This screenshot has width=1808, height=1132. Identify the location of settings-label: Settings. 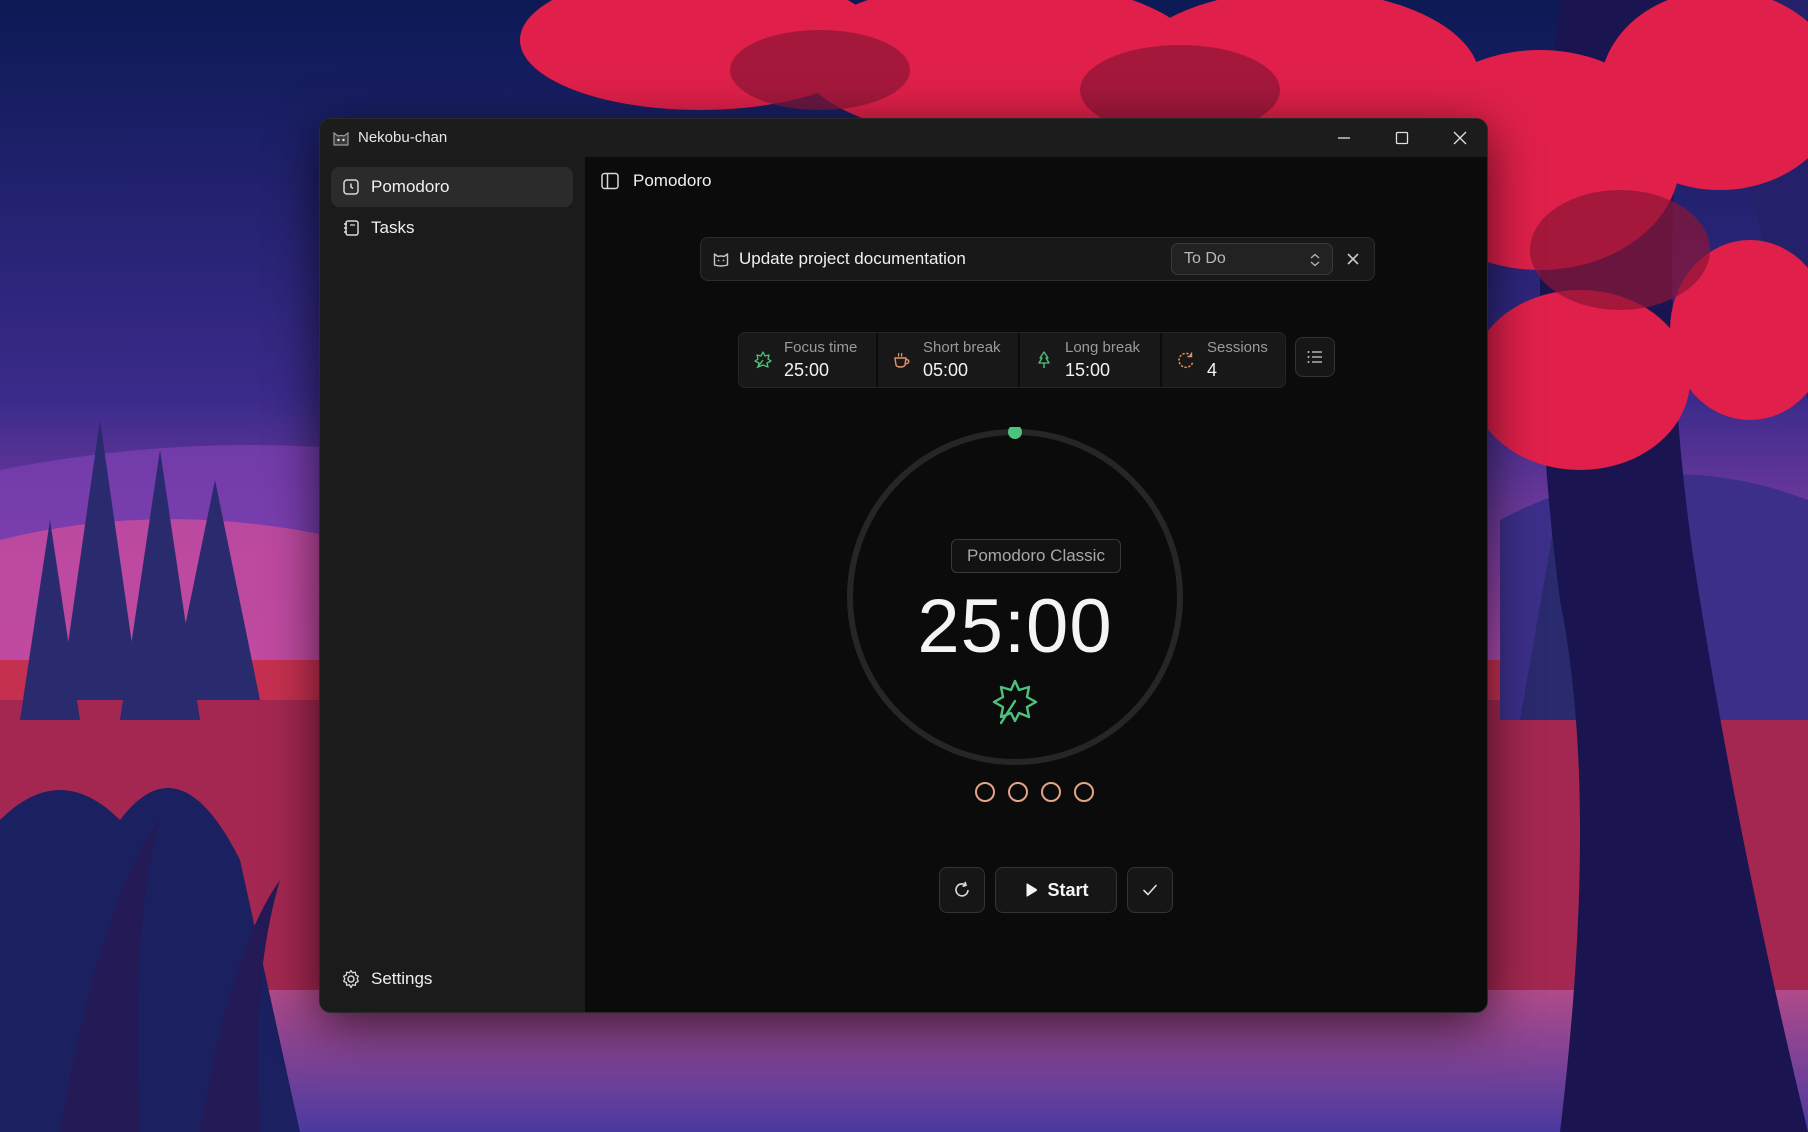
(402, 978).